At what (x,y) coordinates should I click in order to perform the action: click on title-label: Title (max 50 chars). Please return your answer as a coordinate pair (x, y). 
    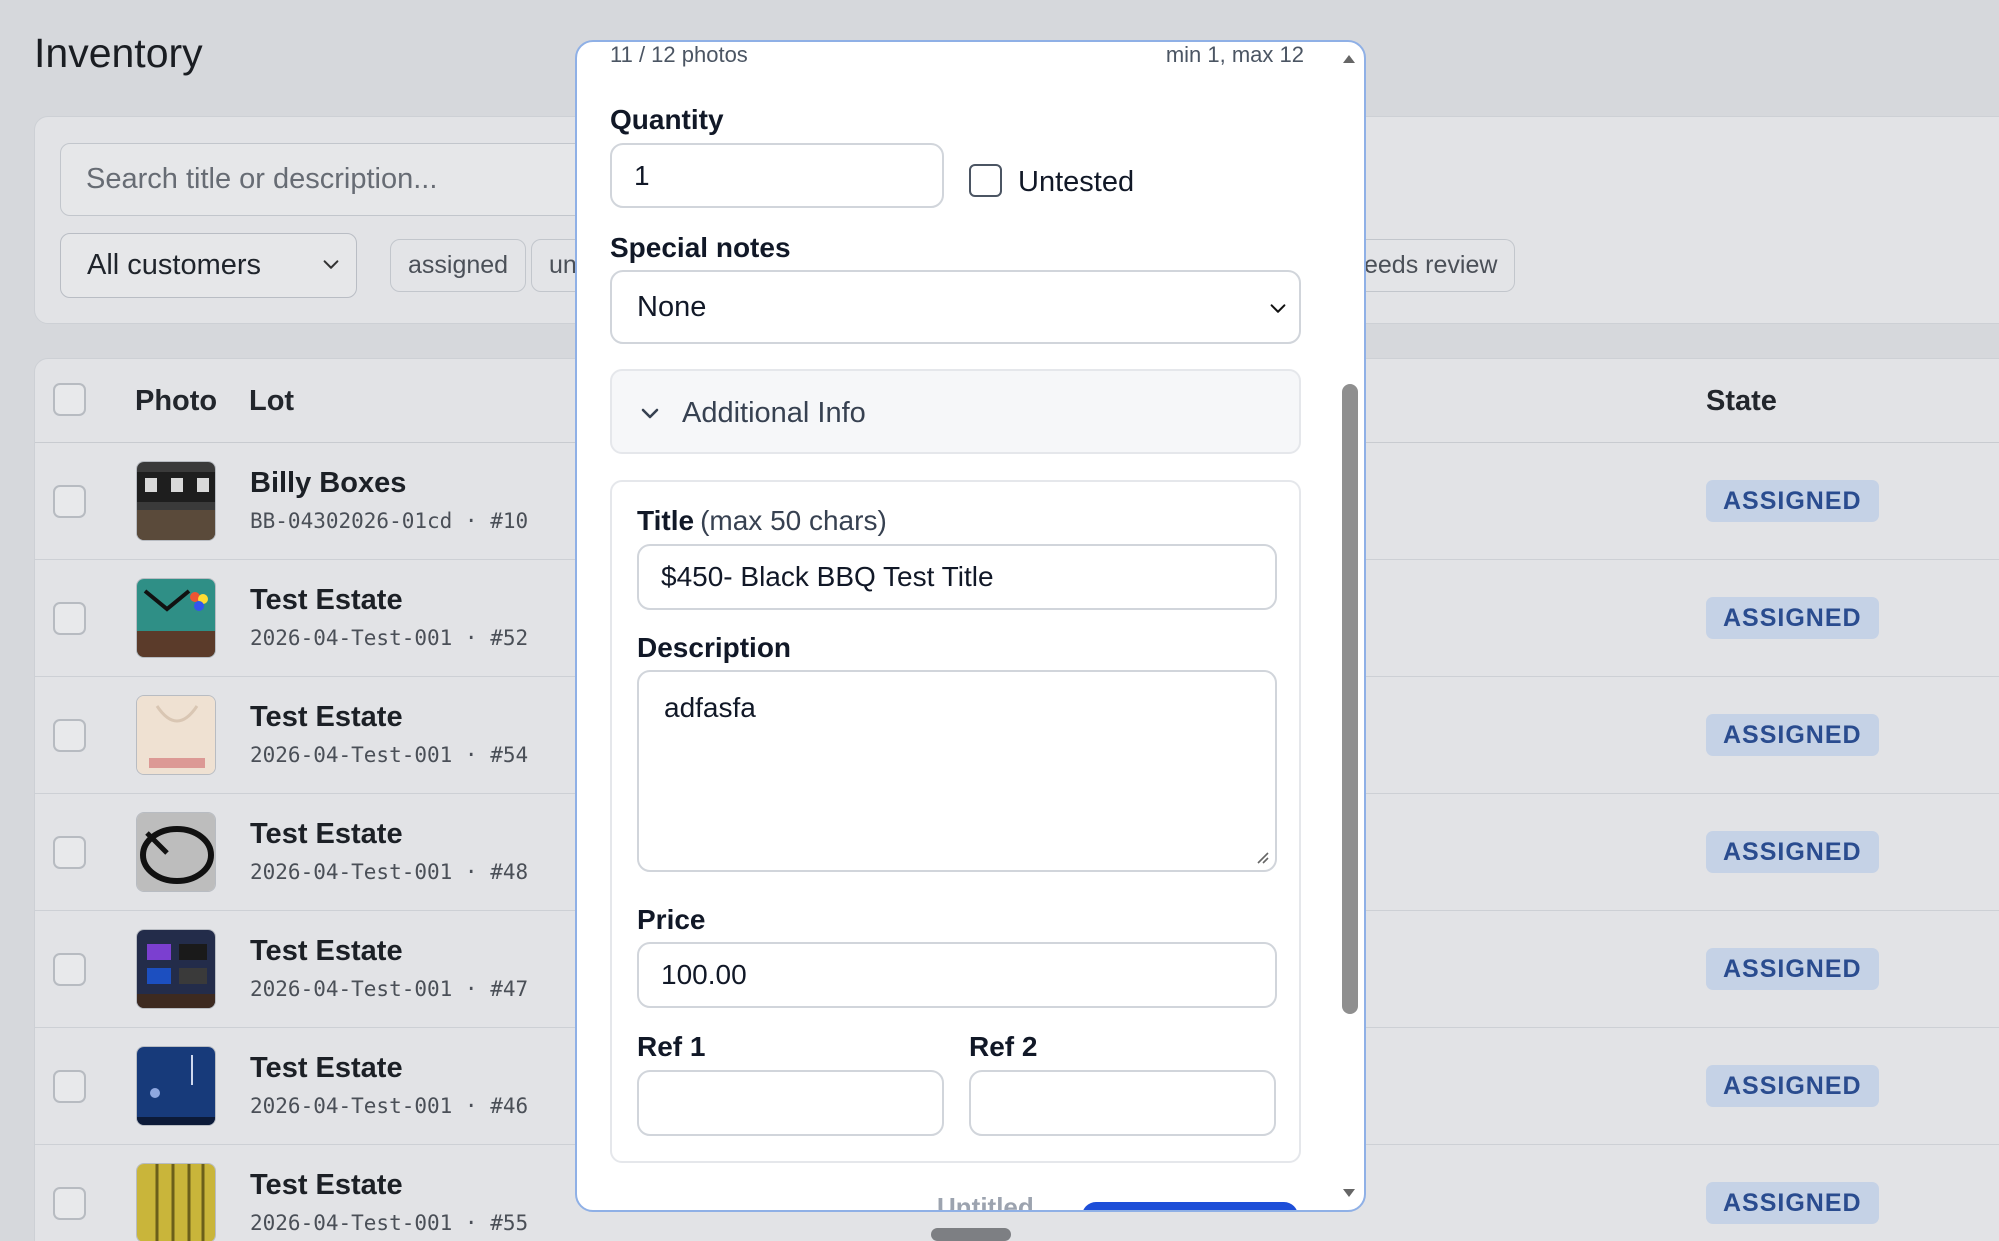
    Looking at the image, I should click on (762, 521).